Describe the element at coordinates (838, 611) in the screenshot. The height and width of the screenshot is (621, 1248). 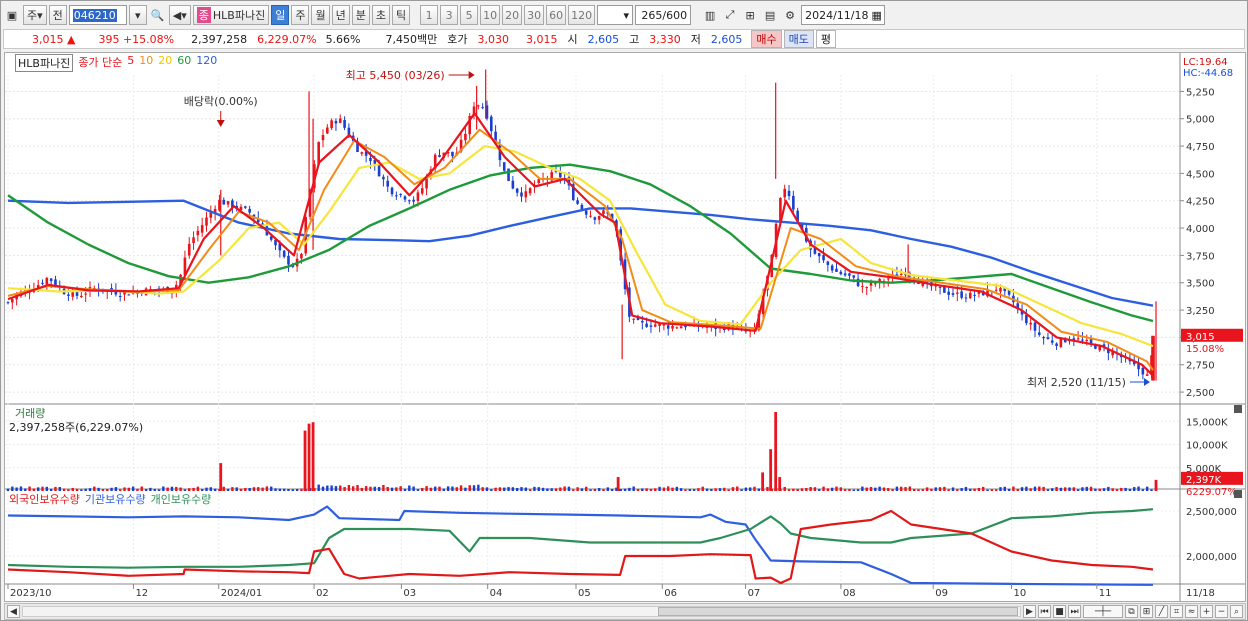
I see `scroll-thumb` at that location.